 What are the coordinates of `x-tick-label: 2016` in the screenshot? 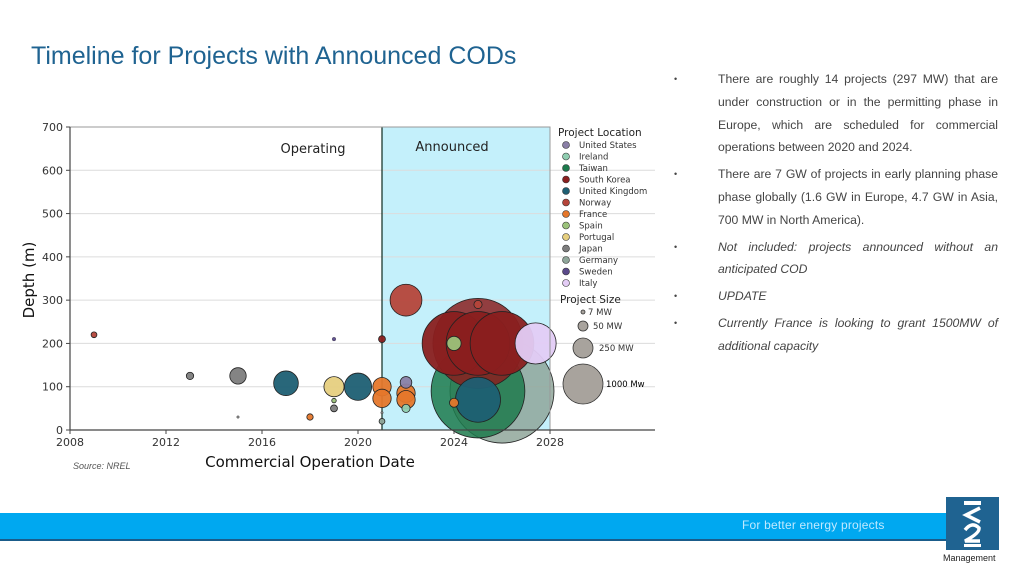 It's located at (262, 442).